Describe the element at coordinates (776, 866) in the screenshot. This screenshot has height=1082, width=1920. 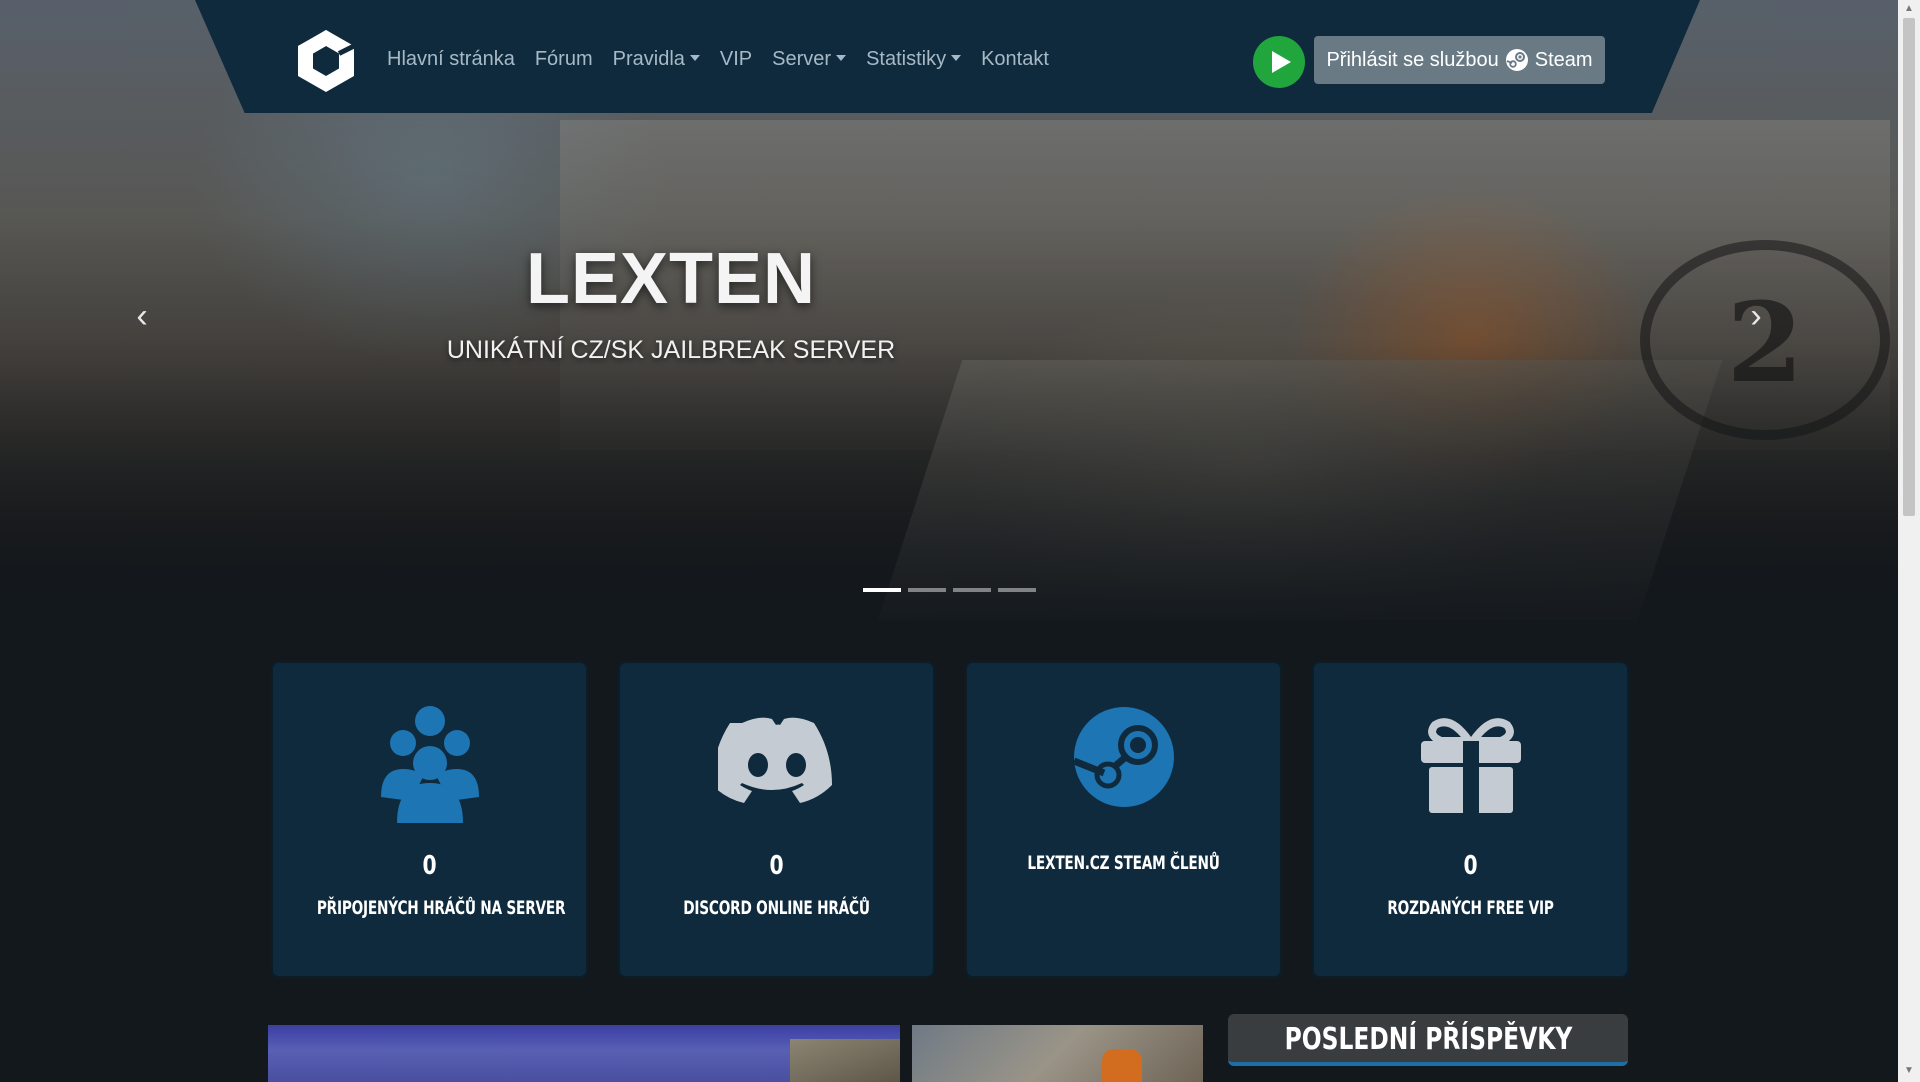
I see `discord-count: 0` at that location.